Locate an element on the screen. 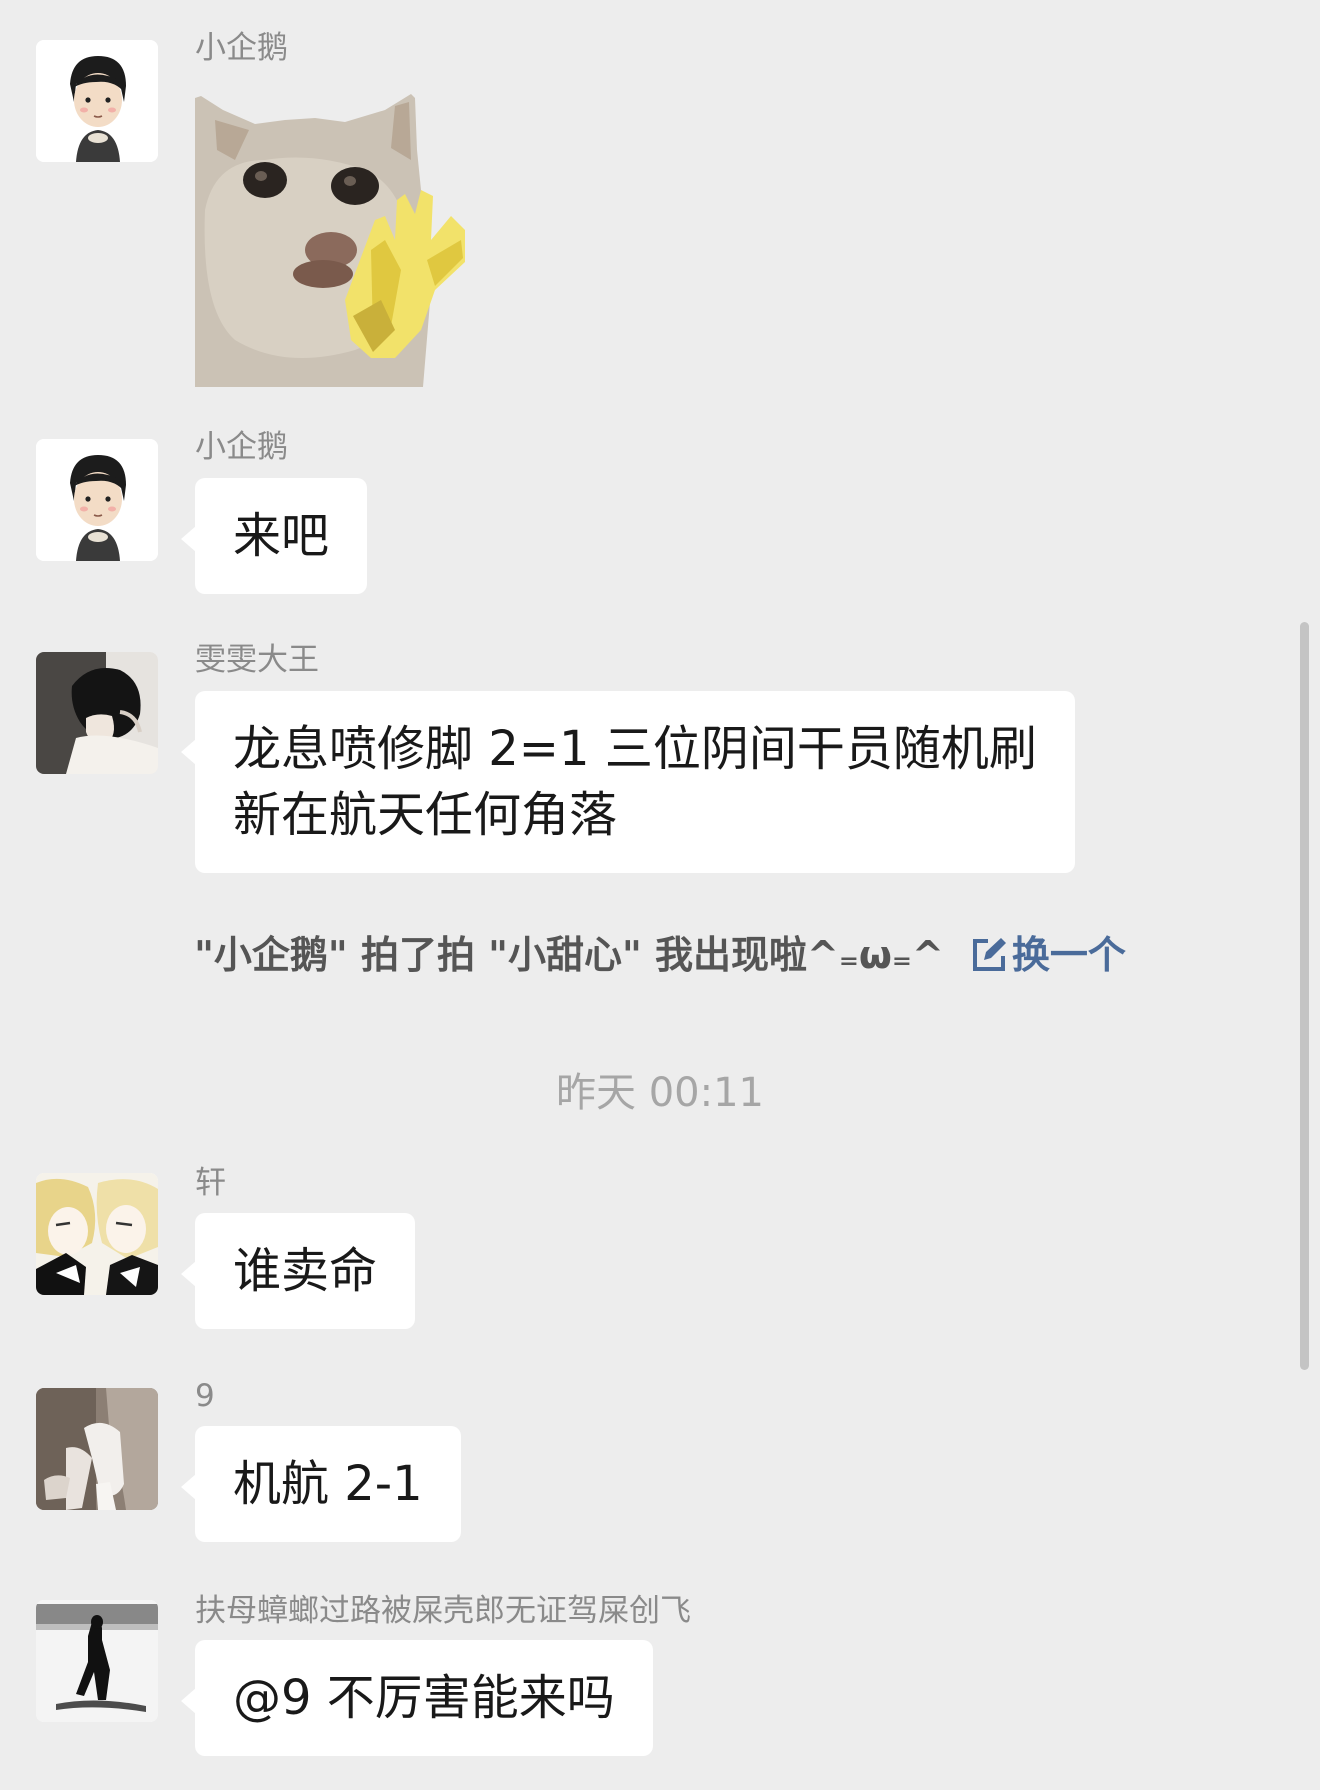  sender-name: 轩 is located at coordinates (210, 1183).